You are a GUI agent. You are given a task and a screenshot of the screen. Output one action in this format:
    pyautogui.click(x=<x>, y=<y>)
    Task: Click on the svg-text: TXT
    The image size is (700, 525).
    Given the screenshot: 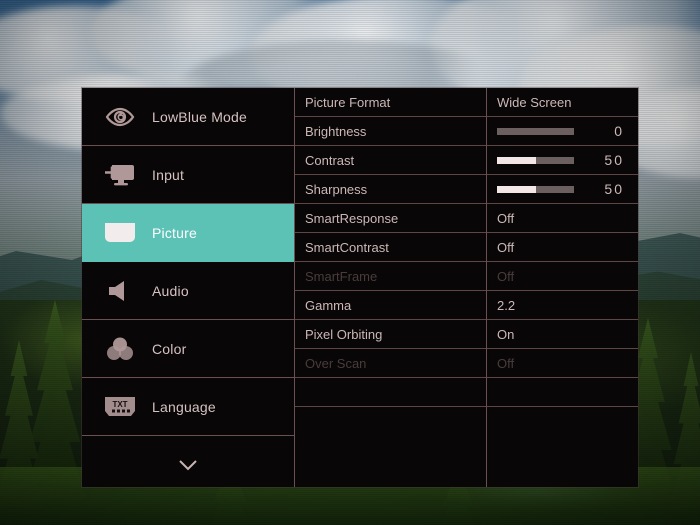 What is the action you would take?
    pyautogui.click(x=119, y=404)
    